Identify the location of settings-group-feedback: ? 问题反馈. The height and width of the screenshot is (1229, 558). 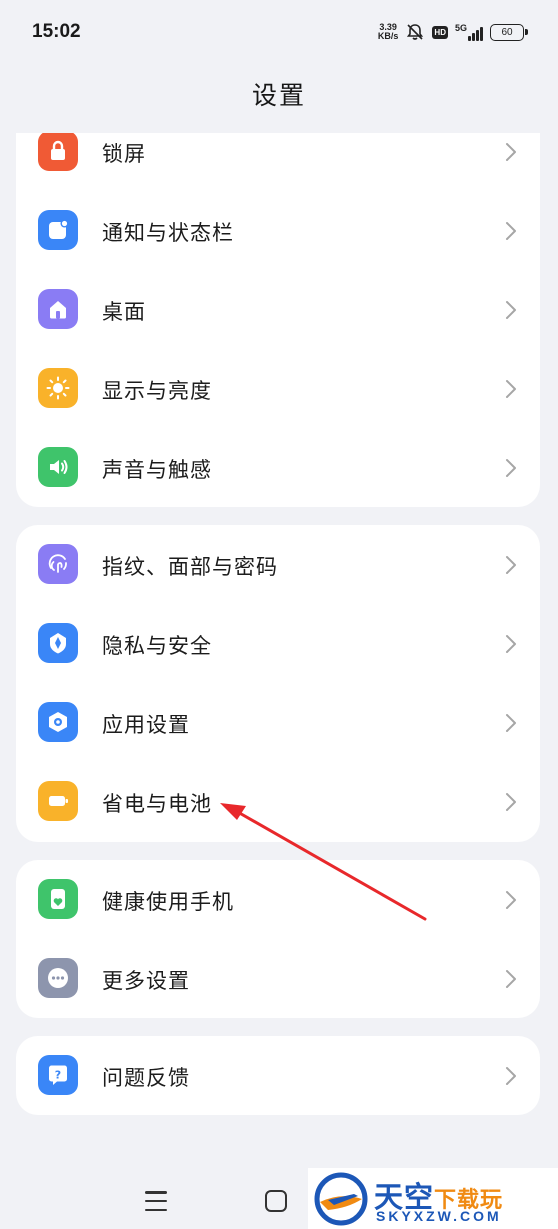
(278, 1075).